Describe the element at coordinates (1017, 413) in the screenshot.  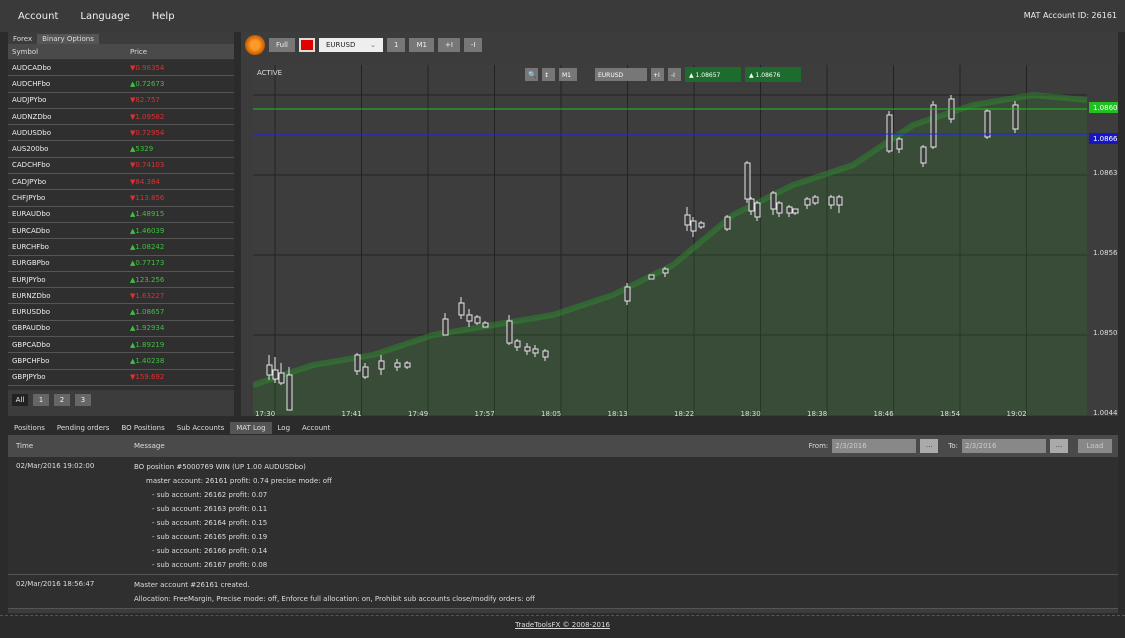
I see `time-label: 19:02` at that location.